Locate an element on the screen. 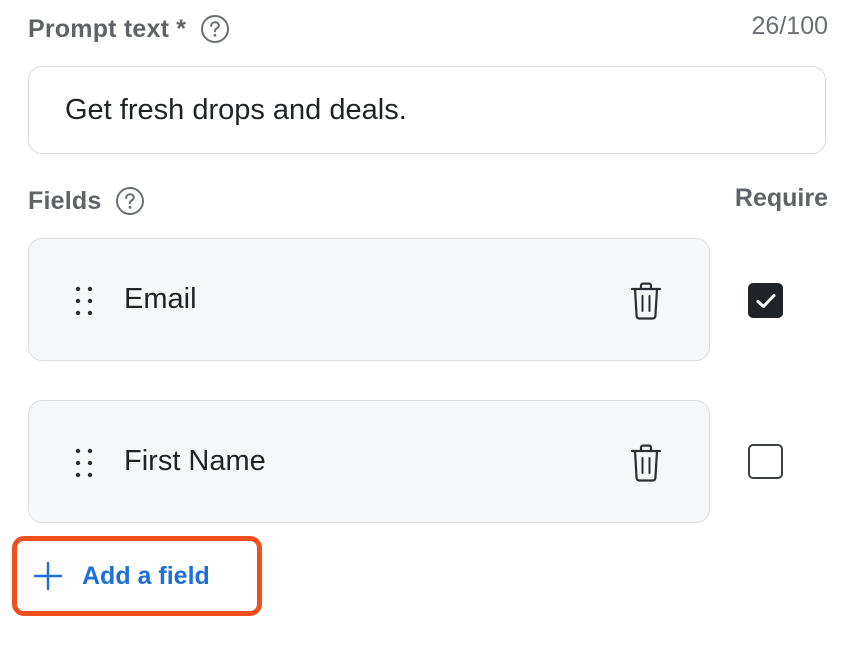  require-column-label: Require is located at coordinates (781, 198).